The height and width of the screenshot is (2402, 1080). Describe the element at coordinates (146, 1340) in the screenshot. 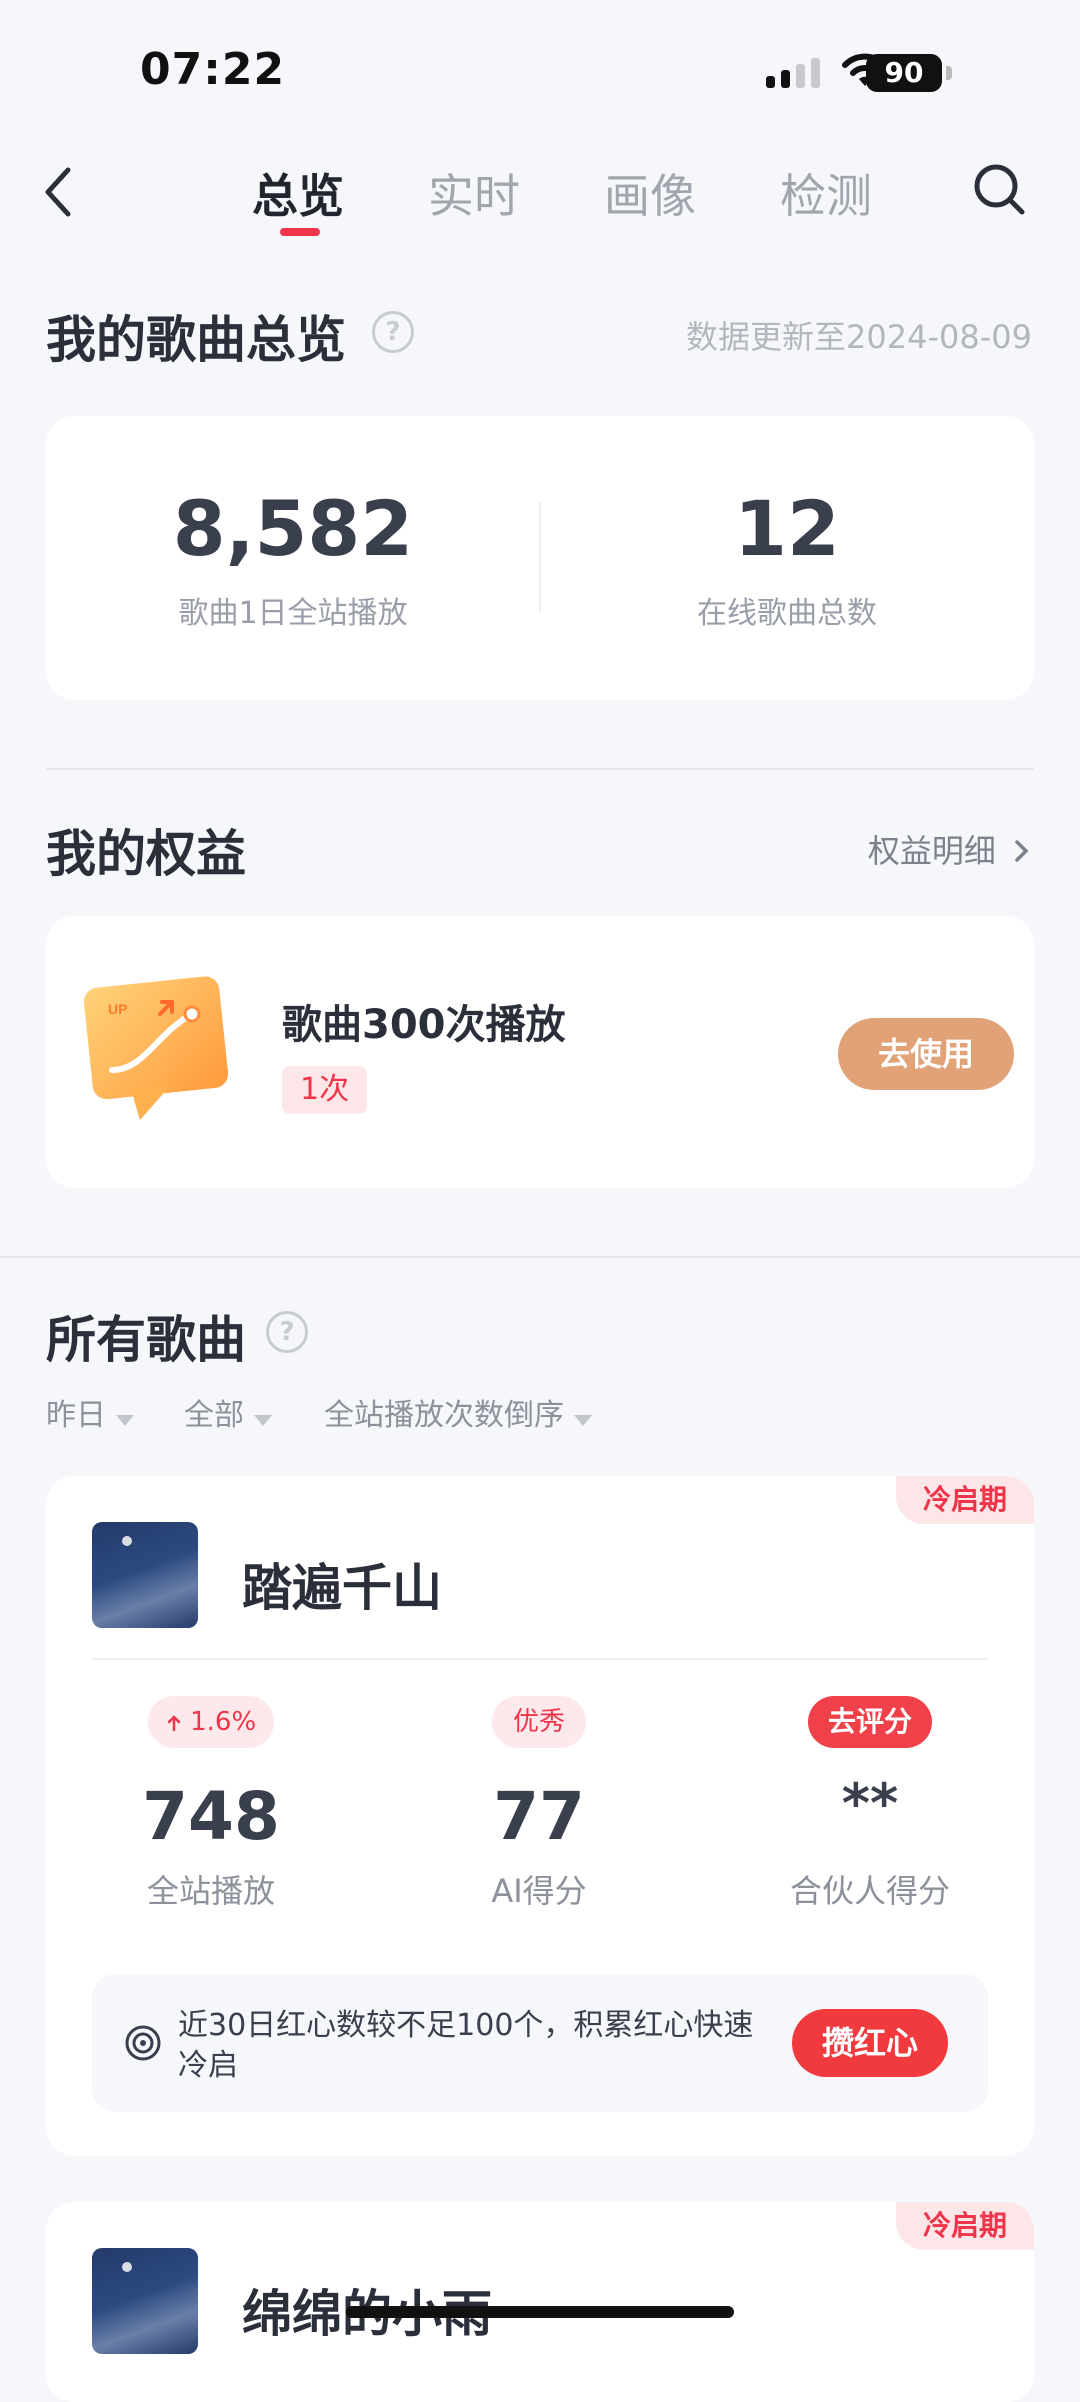

I see `all-songs-title: 所有歌曲` at that location.